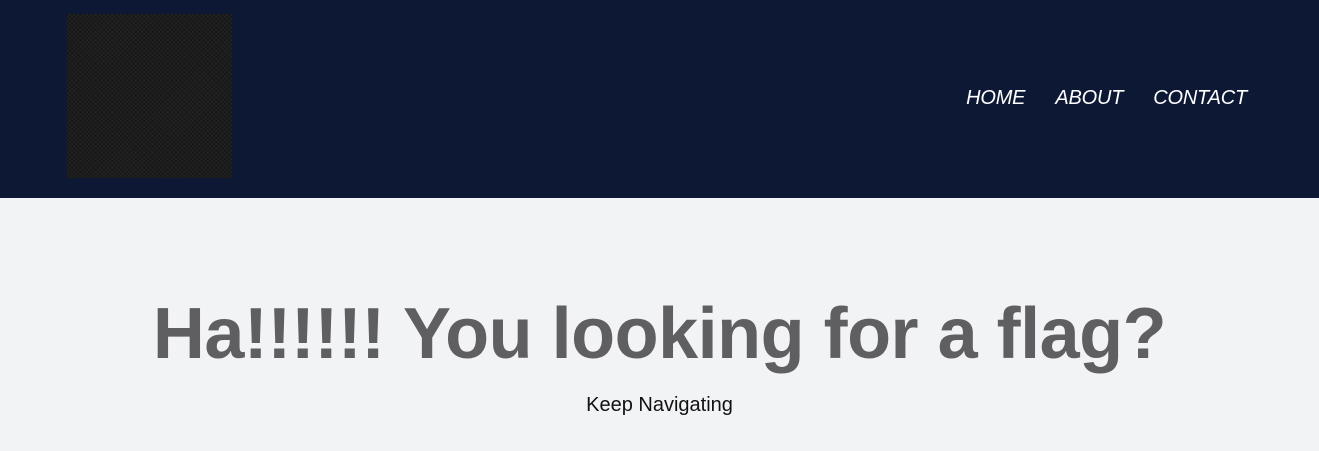 Image resolution: width=1319 pixels, height=451 pixels. I want to click on page-subtext: Keep Navigating, so click(659, 405).